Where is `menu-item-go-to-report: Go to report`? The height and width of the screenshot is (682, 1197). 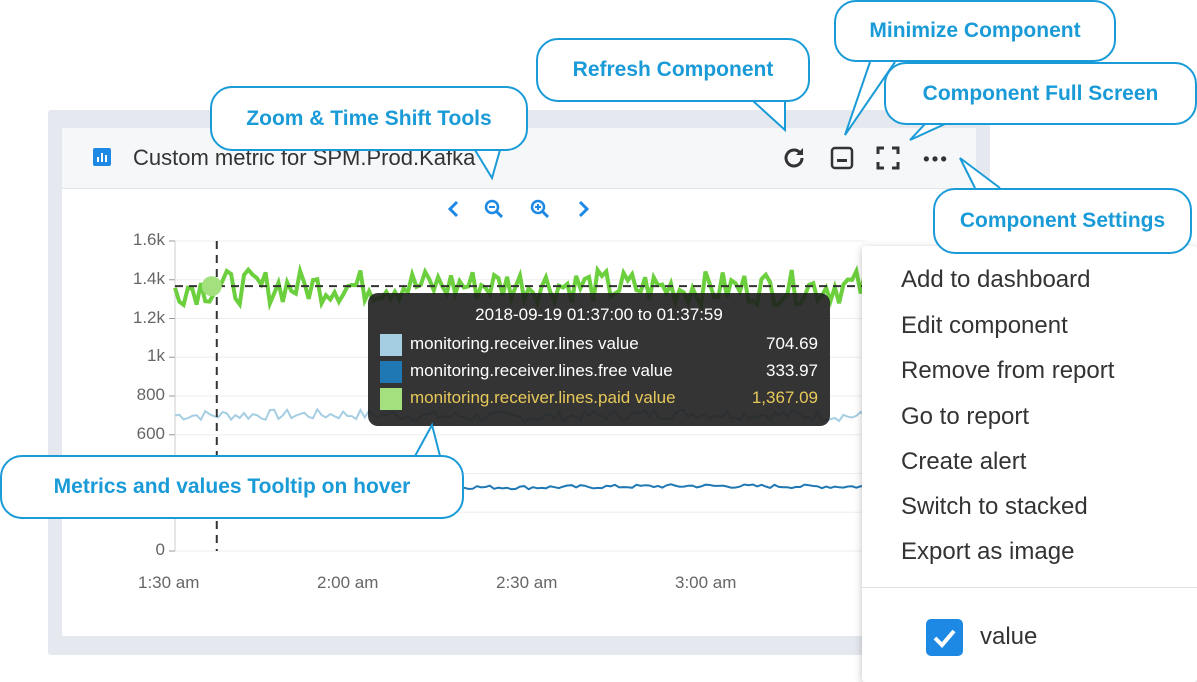
menu-item-go-to-report: Go to report is located at coordinates (965, 417).